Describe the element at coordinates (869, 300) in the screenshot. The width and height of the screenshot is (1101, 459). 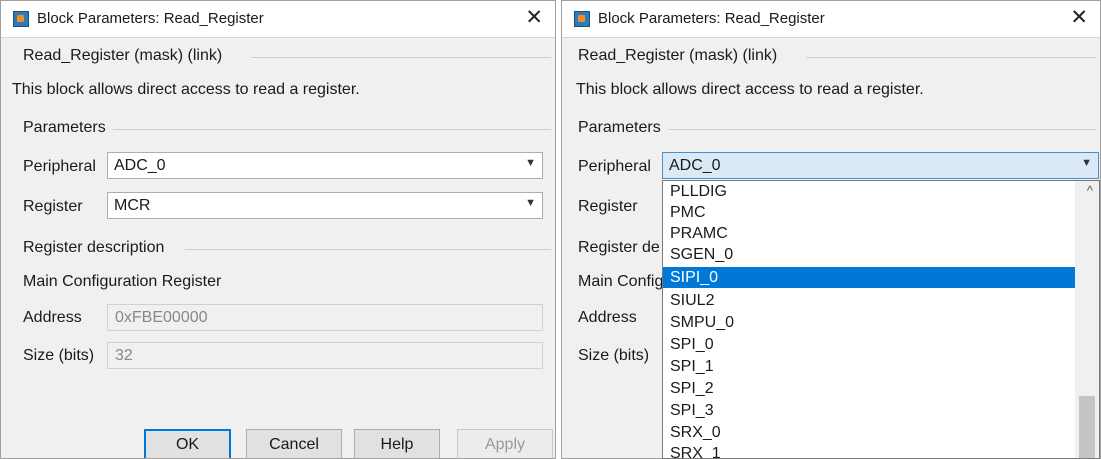
I see `list-item: SIUL2` at that location.